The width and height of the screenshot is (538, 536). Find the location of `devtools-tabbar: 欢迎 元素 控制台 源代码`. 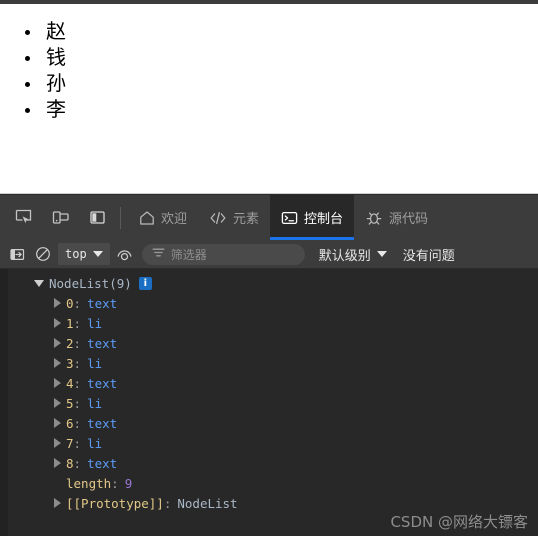

devtools-tabbar: 欢迎 元素 控制台 源代码 is located at coordinates (269, 217).